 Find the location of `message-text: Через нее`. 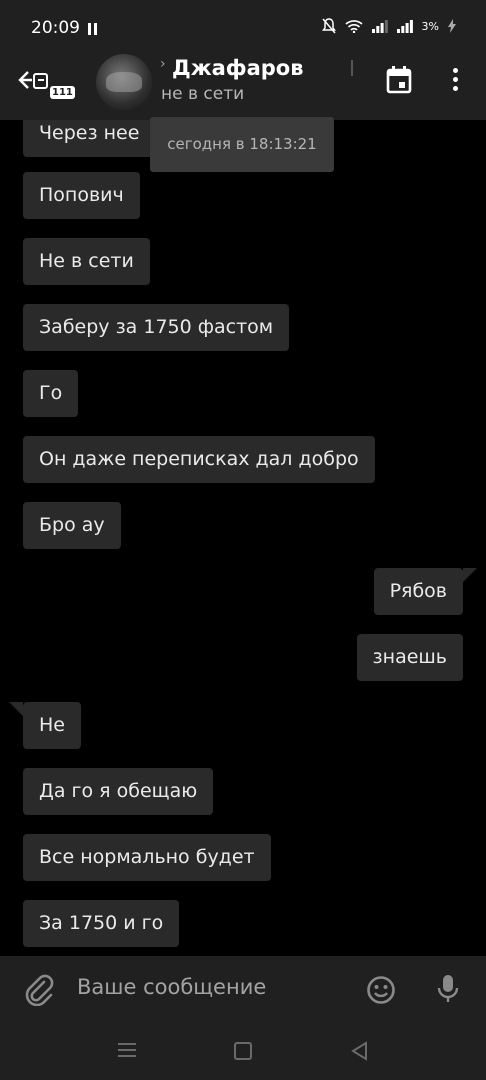

message-text: Через нее is located at coordinates (89, 133).